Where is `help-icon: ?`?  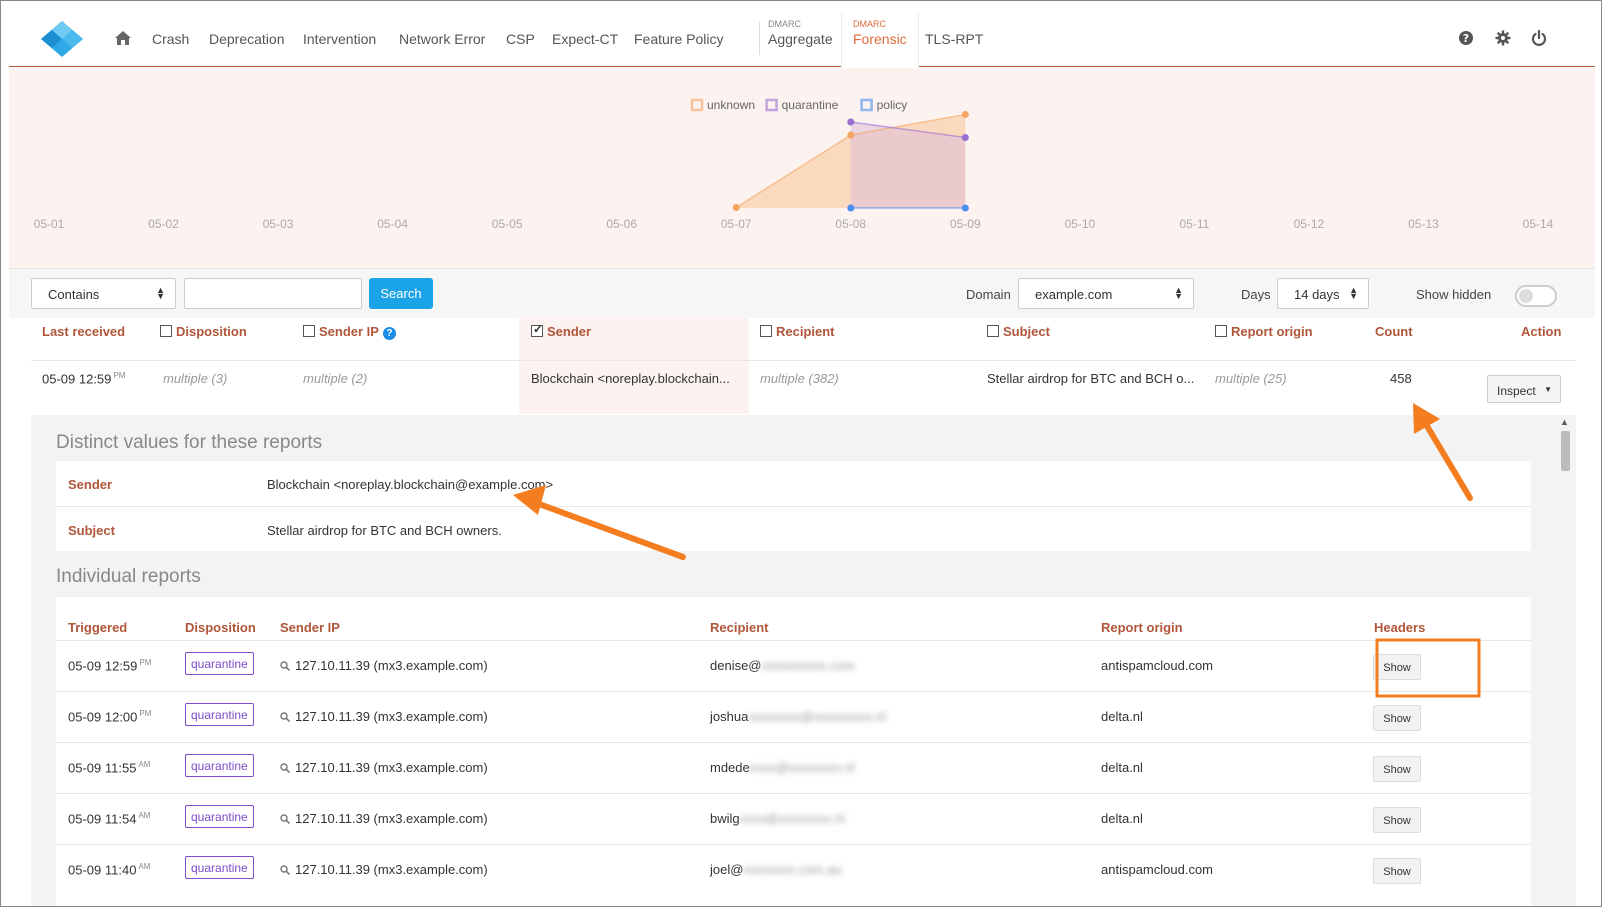 help-icon: ? is located at coordinates (1466, 38).